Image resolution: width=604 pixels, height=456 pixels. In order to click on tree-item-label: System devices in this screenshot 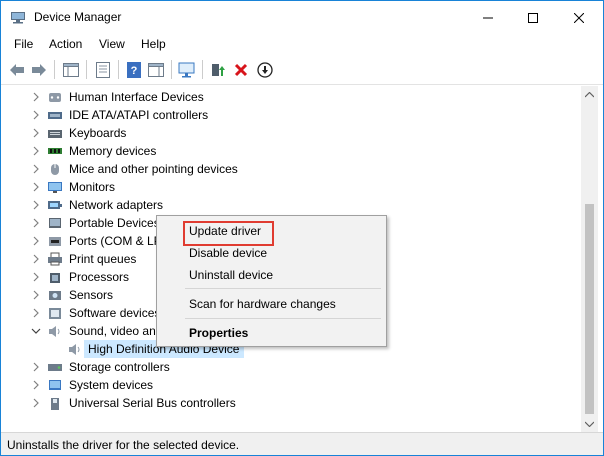, I will do `click(111, 385)`.